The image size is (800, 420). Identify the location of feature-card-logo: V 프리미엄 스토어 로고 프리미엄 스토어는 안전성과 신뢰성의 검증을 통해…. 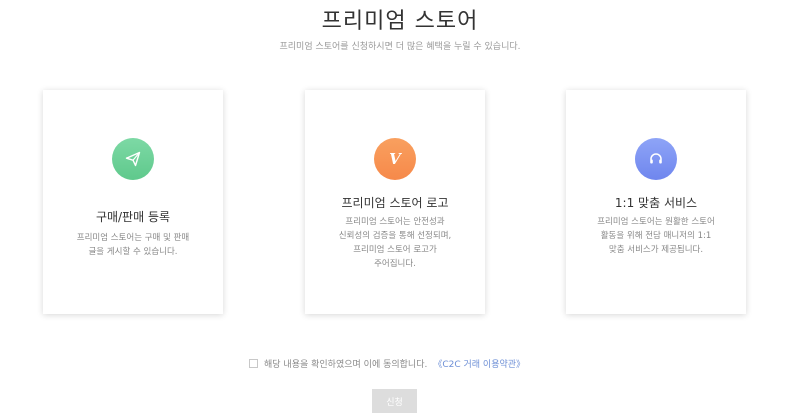
(395, 202).